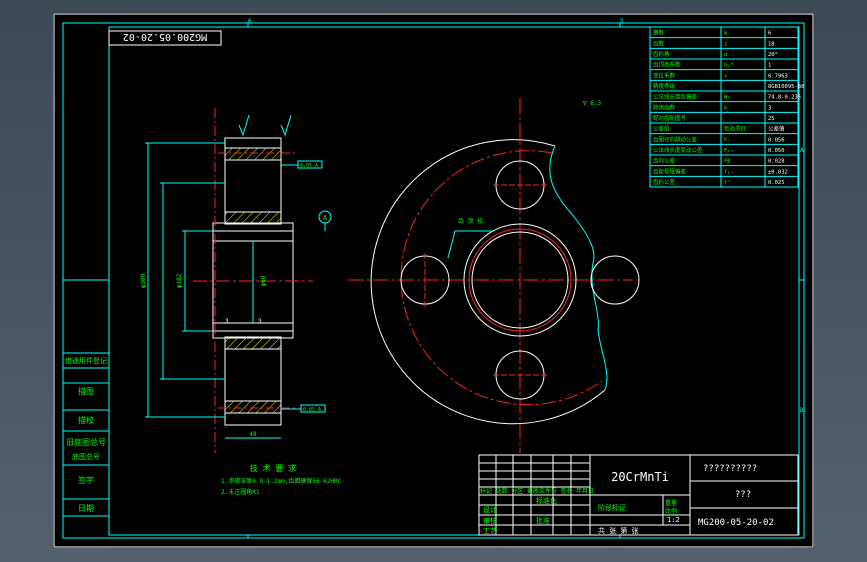 Image resolution: width=867 pixels, height=562 pixels. What do you see at coordinates (725, 44) in the screenshot?
I see `param-cell: z` at bounding box center [725, 44].